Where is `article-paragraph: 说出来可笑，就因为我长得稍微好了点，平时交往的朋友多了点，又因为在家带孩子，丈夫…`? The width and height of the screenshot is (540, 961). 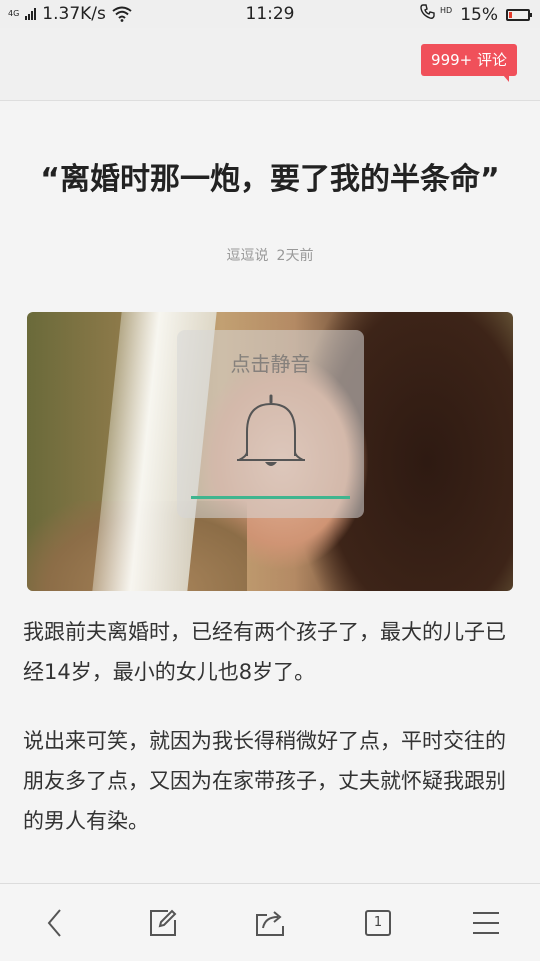
article-paragraph: 说出来可笑，就因为我长得稍微好了点，平时交往的朋友多了点，又因为在家带孩子，丈夫… is located at coordinates (264, 781).